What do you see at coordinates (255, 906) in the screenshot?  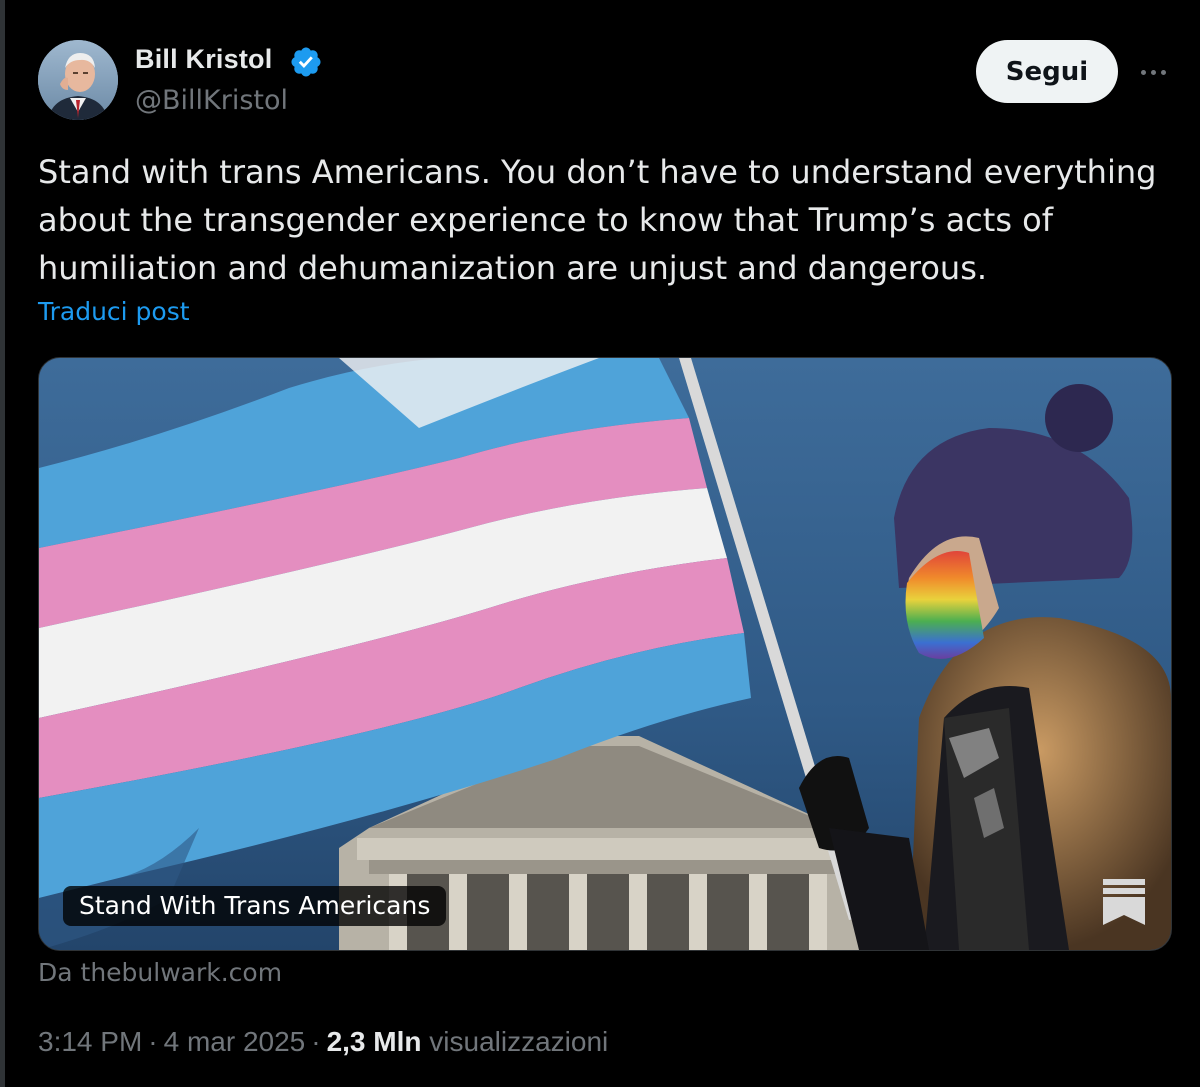 I see `card-title: Stand With Trans Americans` at bounding box center [255, 906].